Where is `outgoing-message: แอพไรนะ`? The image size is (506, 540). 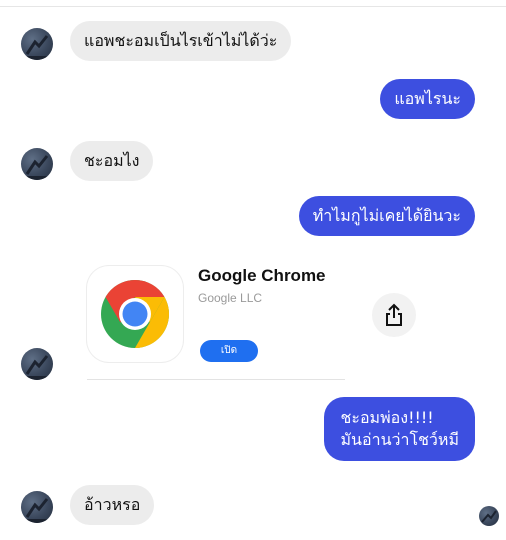
outgoing-message: แอพไรนะ is located at coordinates (427, 99).